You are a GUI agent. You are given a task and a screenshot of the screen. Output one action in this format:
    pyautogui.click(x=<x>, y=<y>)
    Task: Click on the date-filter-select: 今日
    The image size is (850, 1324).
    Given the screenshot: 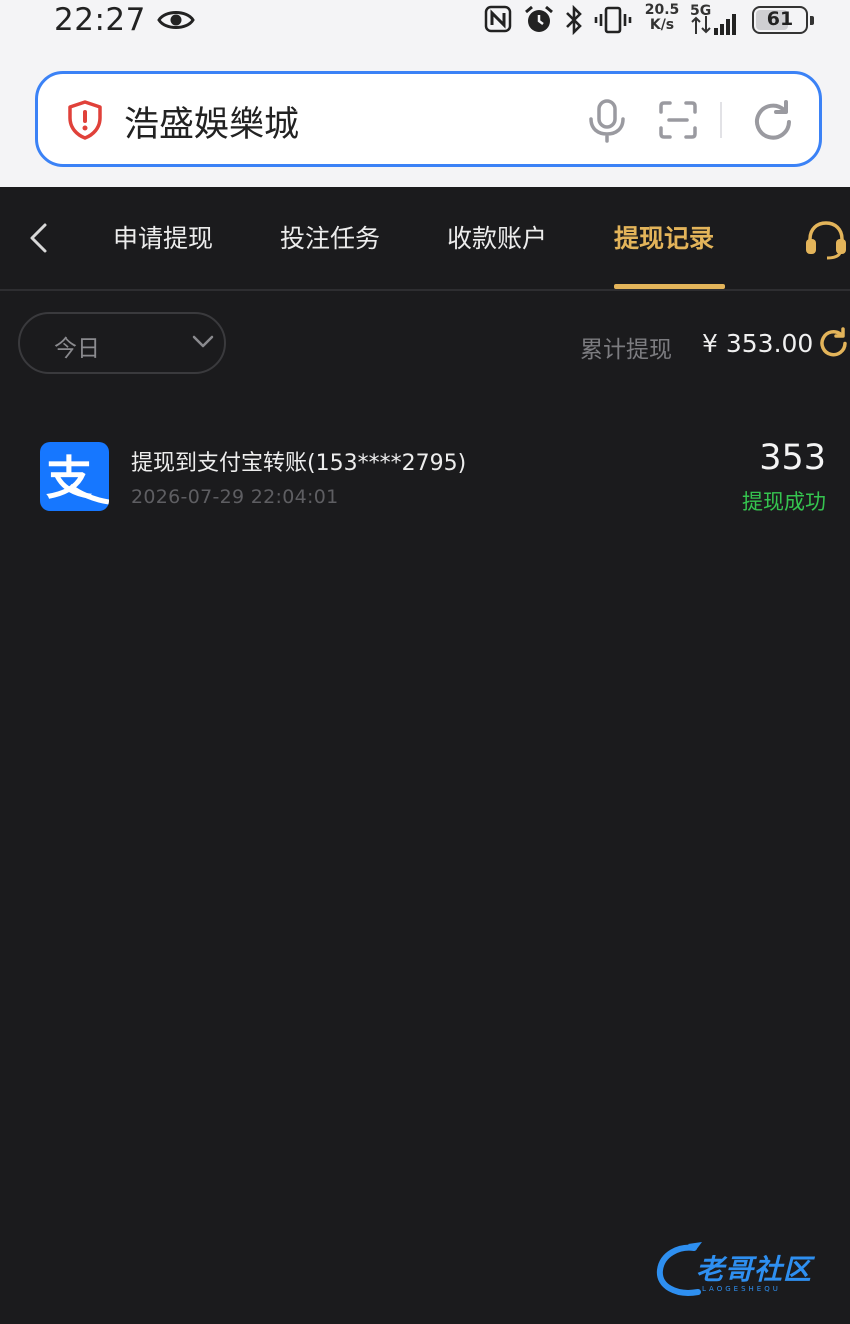 What is the action you would take?
    pyautogui.click(x=122, y=343)
    